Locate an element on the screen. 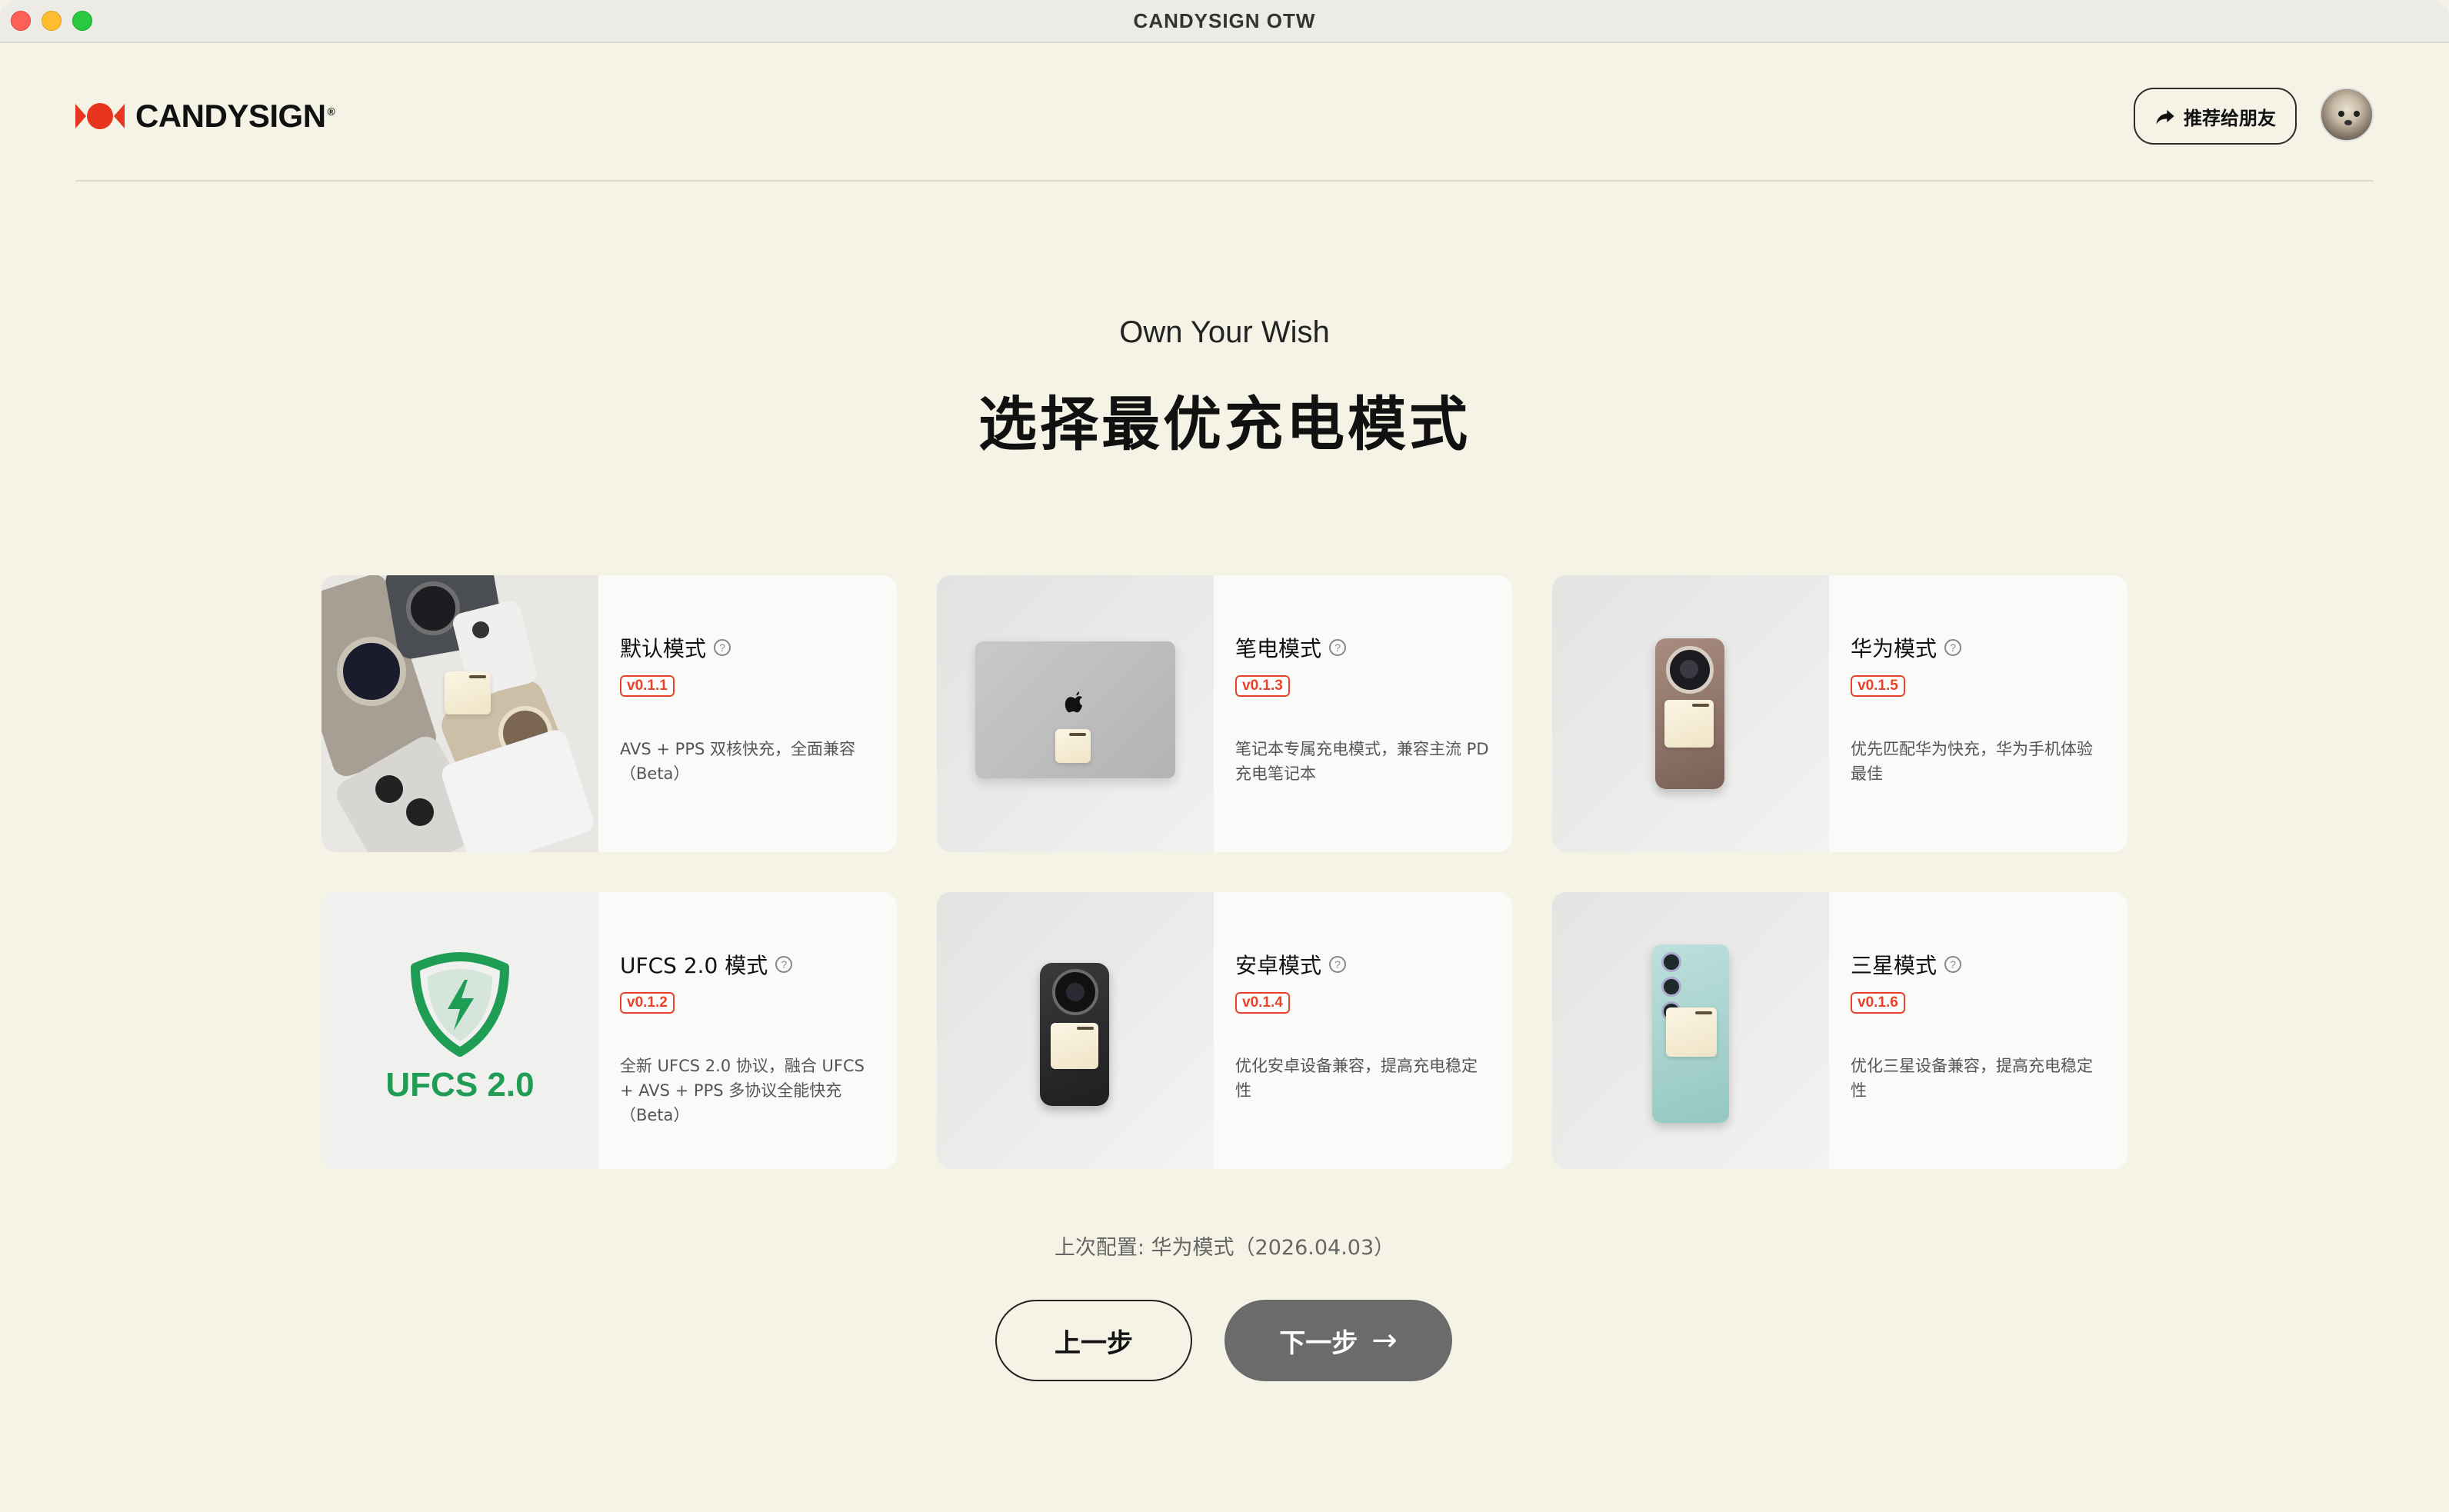 This screenshot has width=2449, height=1512. mode-card-android: 安卓模式? v0.1.4 优化安卓设备兼容，提高充电稳定性 is located at coordinates (1224, 1030).